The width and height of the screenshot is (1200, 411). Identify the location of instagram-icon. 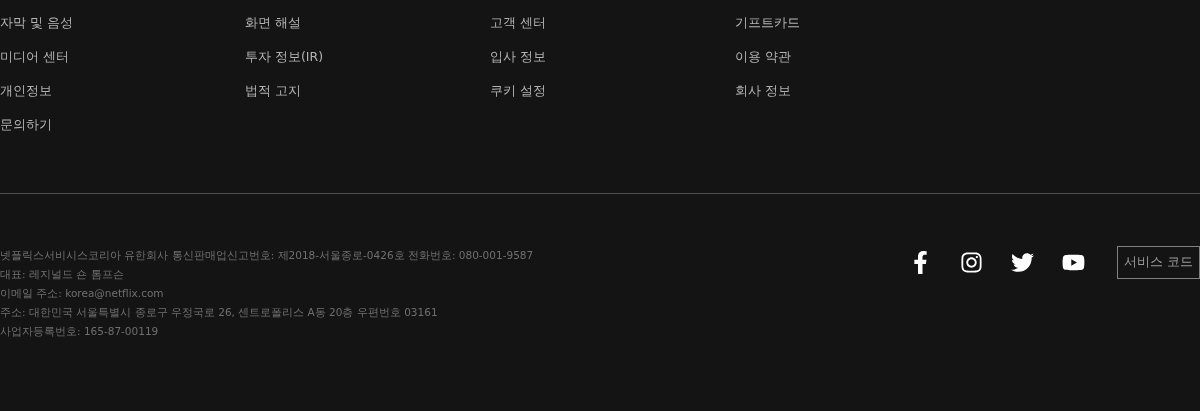
(971, 262).